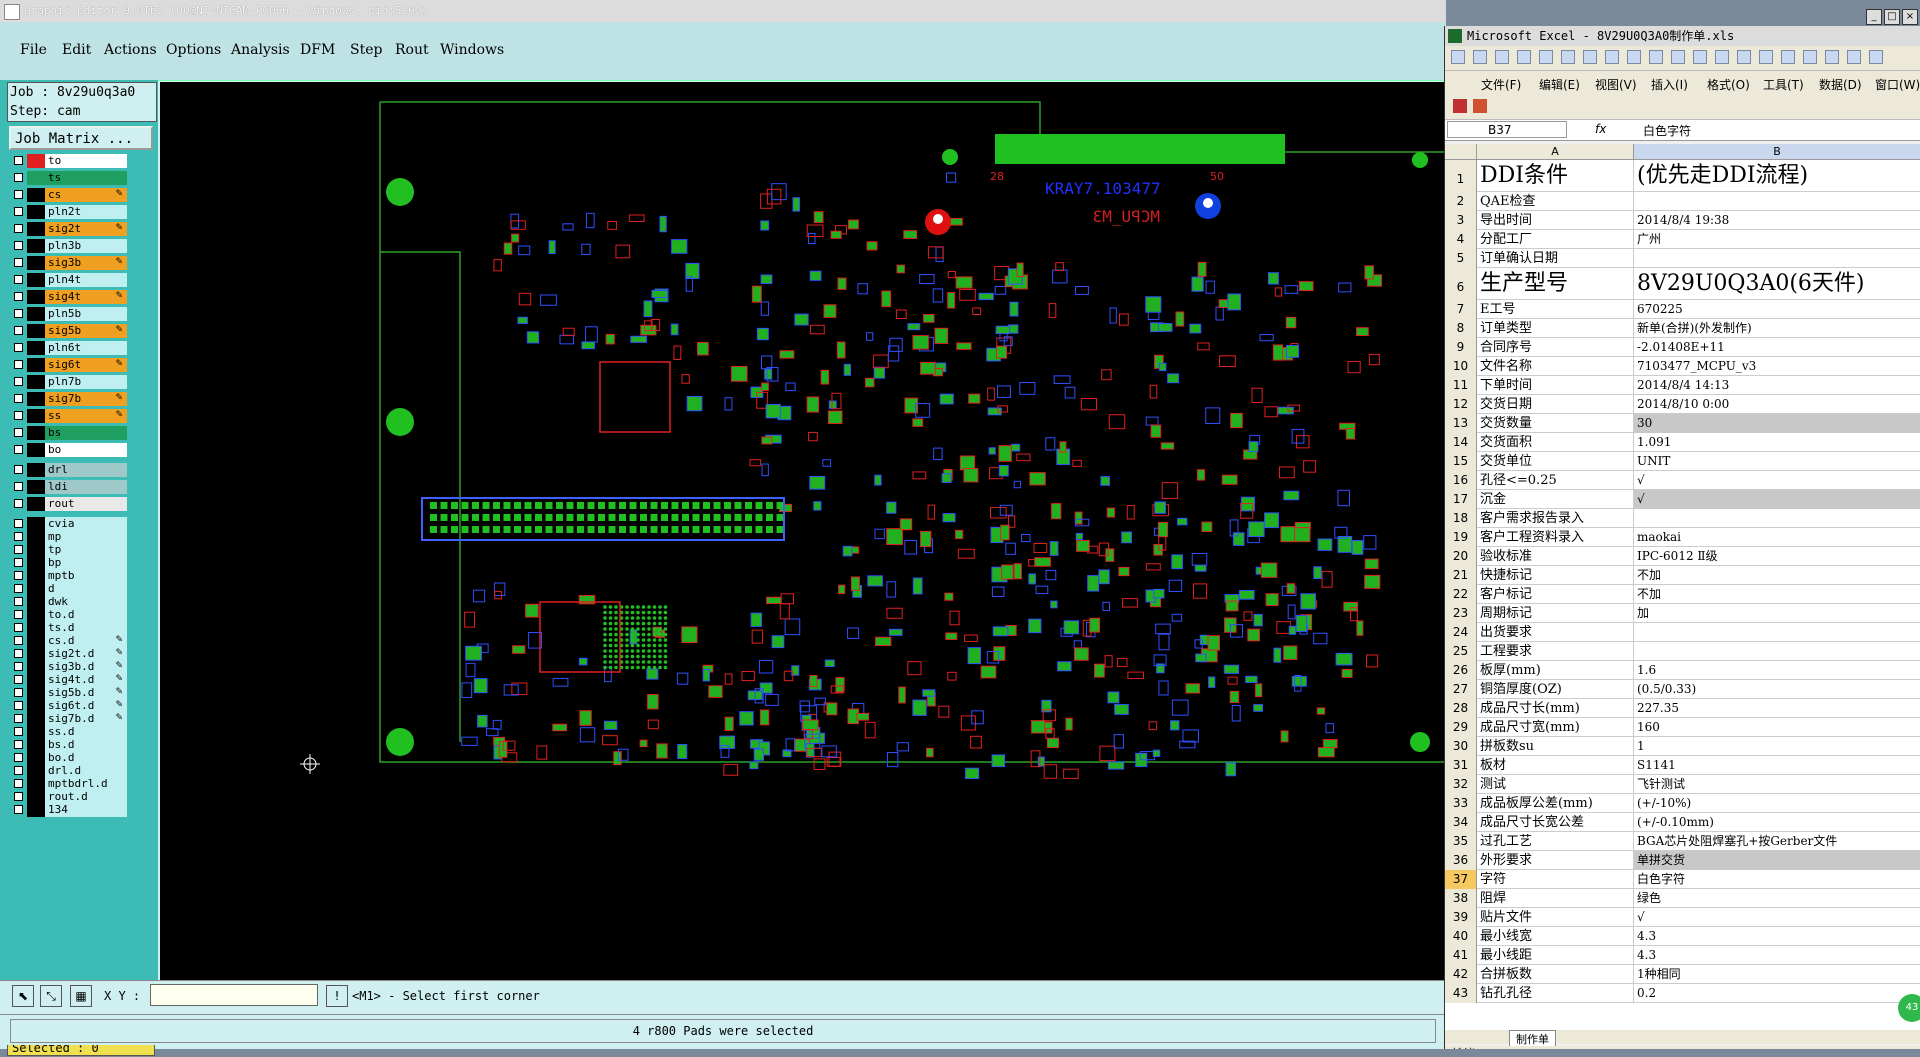 Image resolution: width=1920 pixels, height=1057 pixels. I want to click on layer-name: 134, so click(86, 810).